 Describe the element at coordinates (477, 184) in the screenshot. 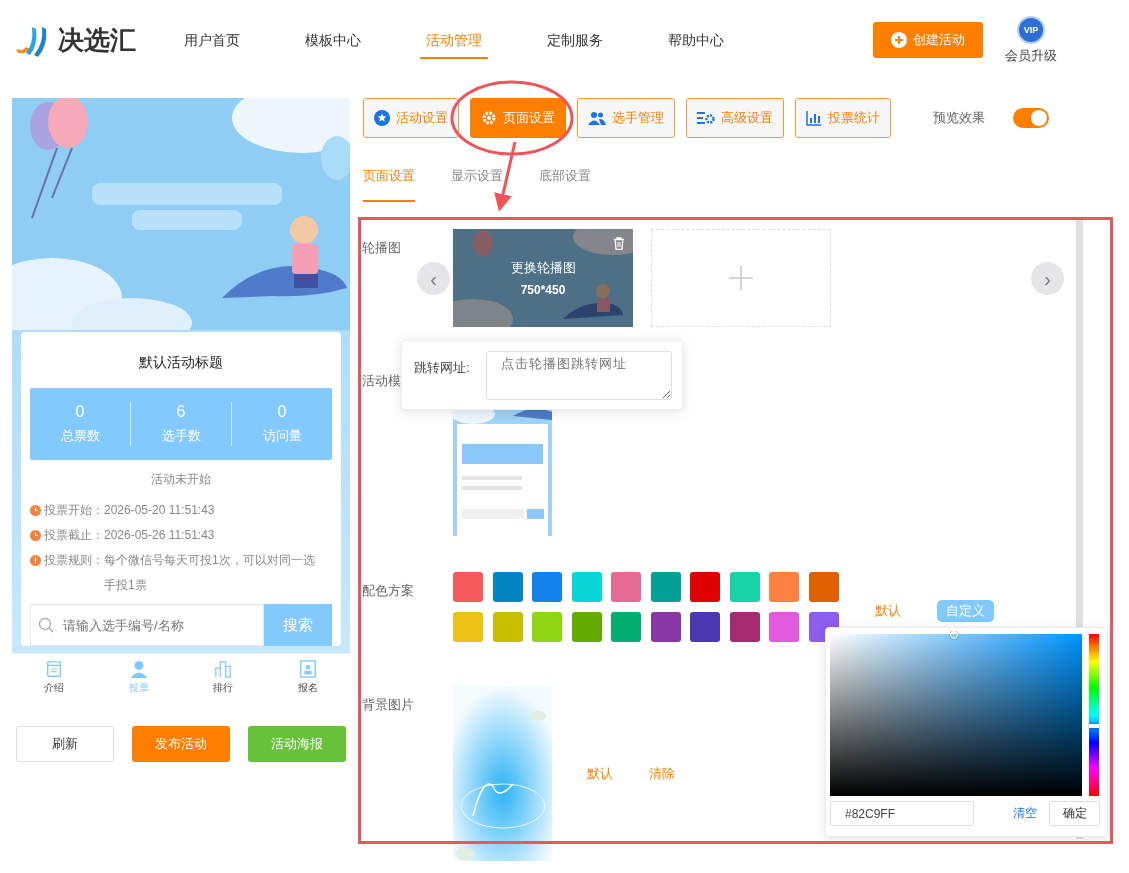

I see `sub-tab: 显示设置` at that location.